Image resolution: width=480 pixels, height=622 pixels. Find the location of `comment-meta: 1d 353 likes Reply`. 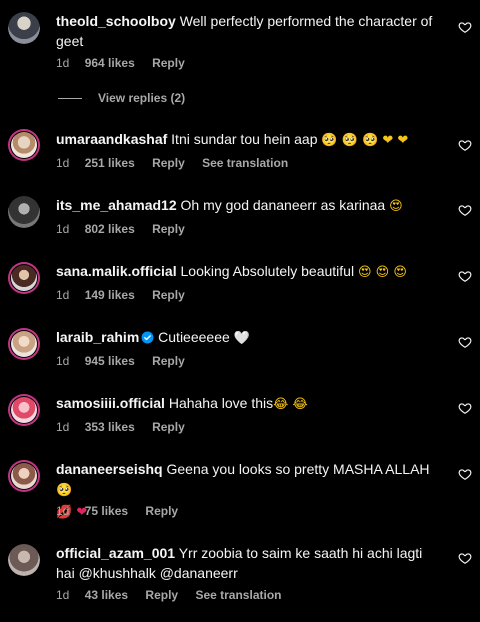

comment-meta: 1d 353 likes Reply is located at coordinates (127, 427).